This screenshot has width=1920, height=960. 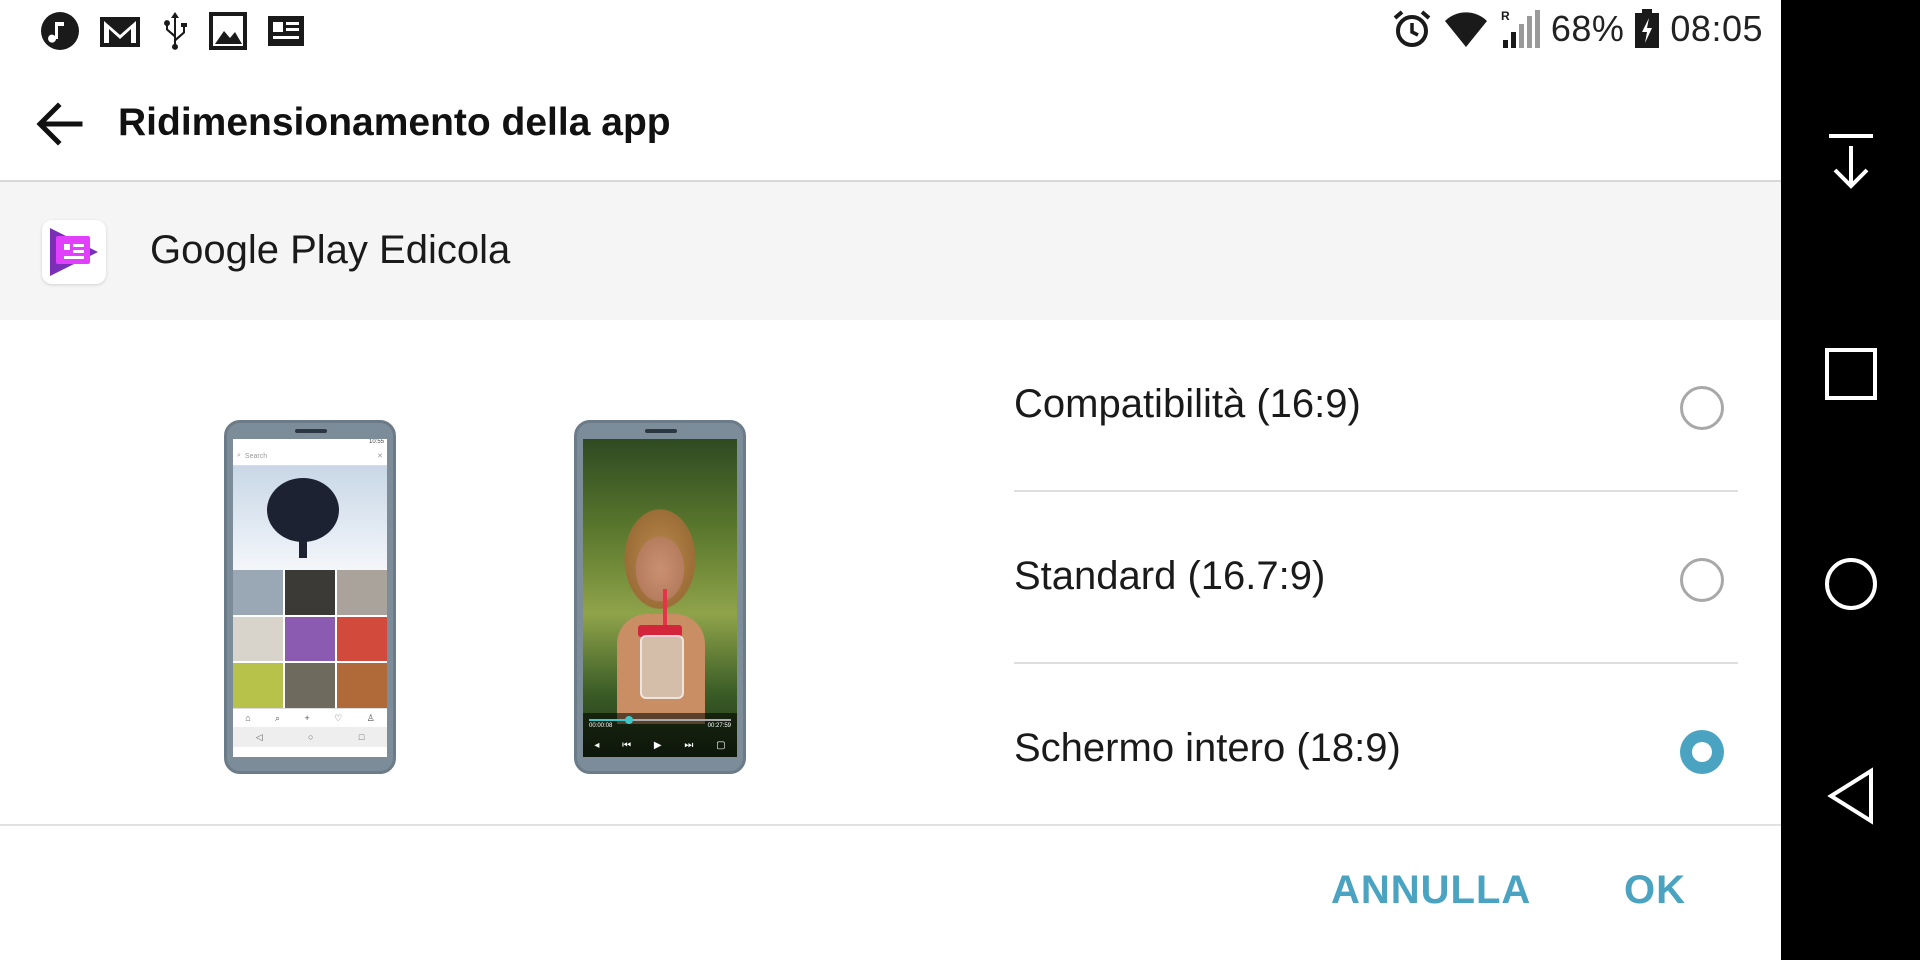 What do you see at coordinates (338, 717) in the screenshot?
I see `heart-icon: ♡` at bounding box center [338, 717].